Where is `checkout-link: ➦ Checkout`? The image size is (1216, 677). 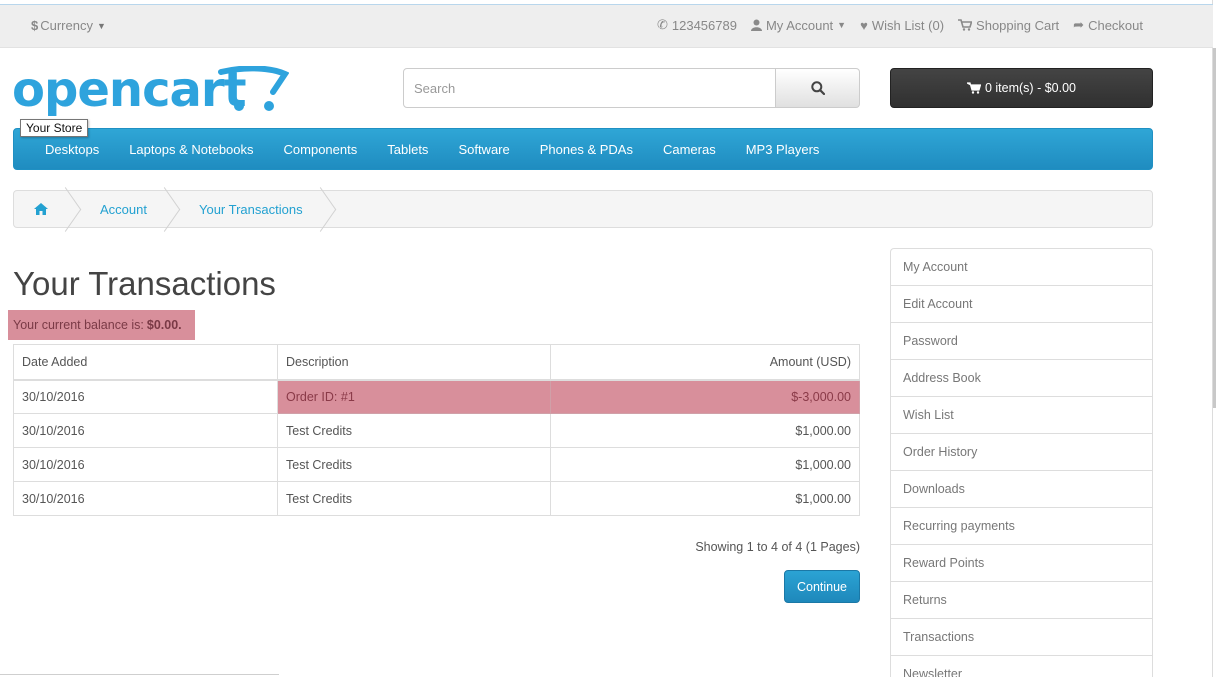 checkout-link: ➦ Checkout is located at coordinates (1108, 25).